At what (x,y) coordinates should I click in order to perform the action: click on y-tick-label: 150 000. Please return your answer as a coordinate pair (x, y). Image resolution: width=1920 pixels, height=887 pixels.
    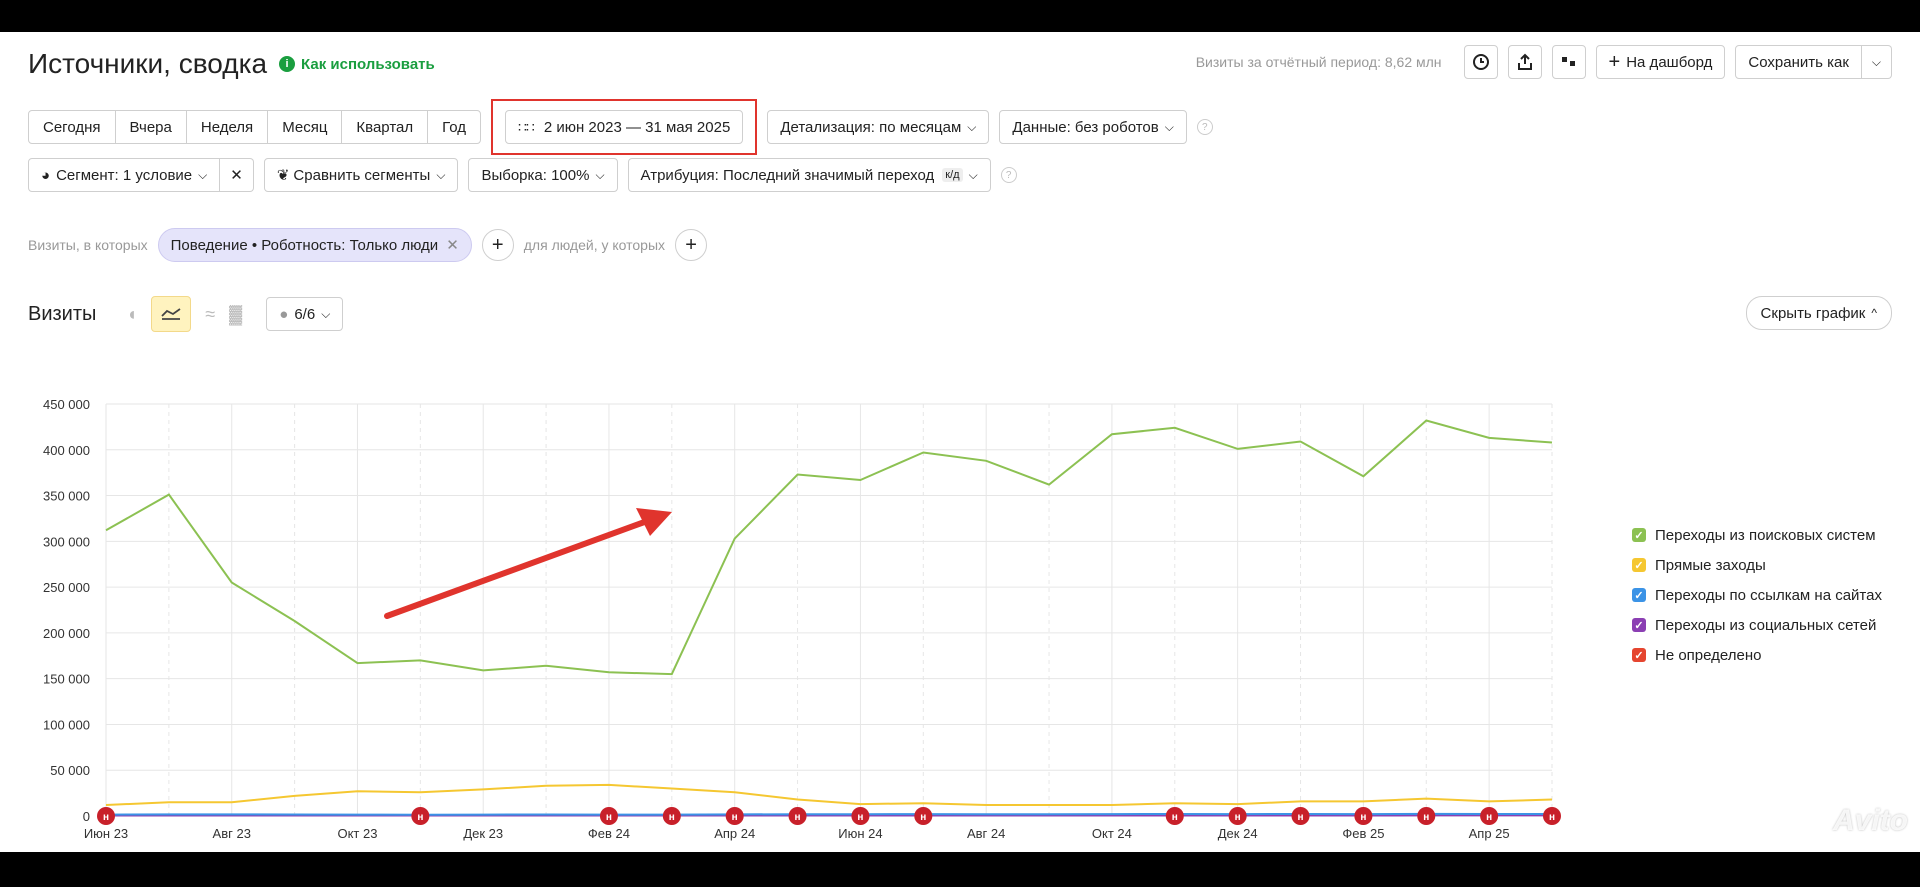
    Looking at the image, I should click on (66, 679).